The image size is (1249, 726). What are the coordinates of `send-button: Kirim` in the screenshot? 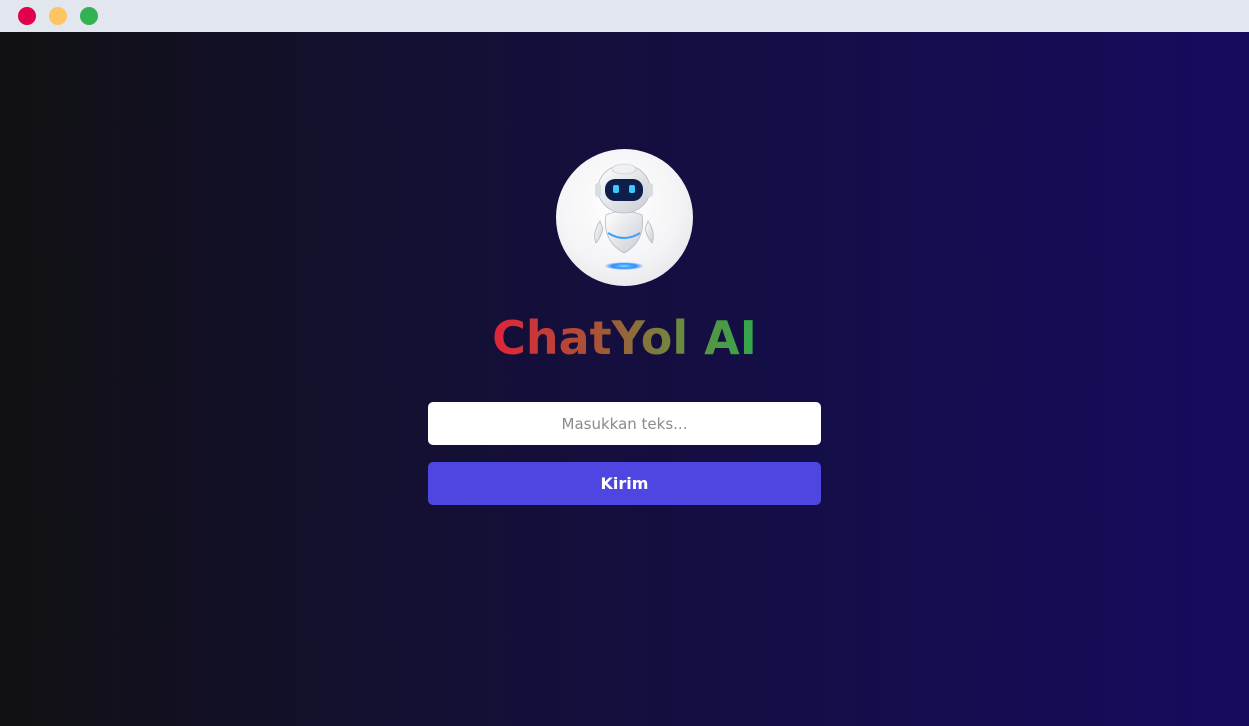 It's located at (624, 483).